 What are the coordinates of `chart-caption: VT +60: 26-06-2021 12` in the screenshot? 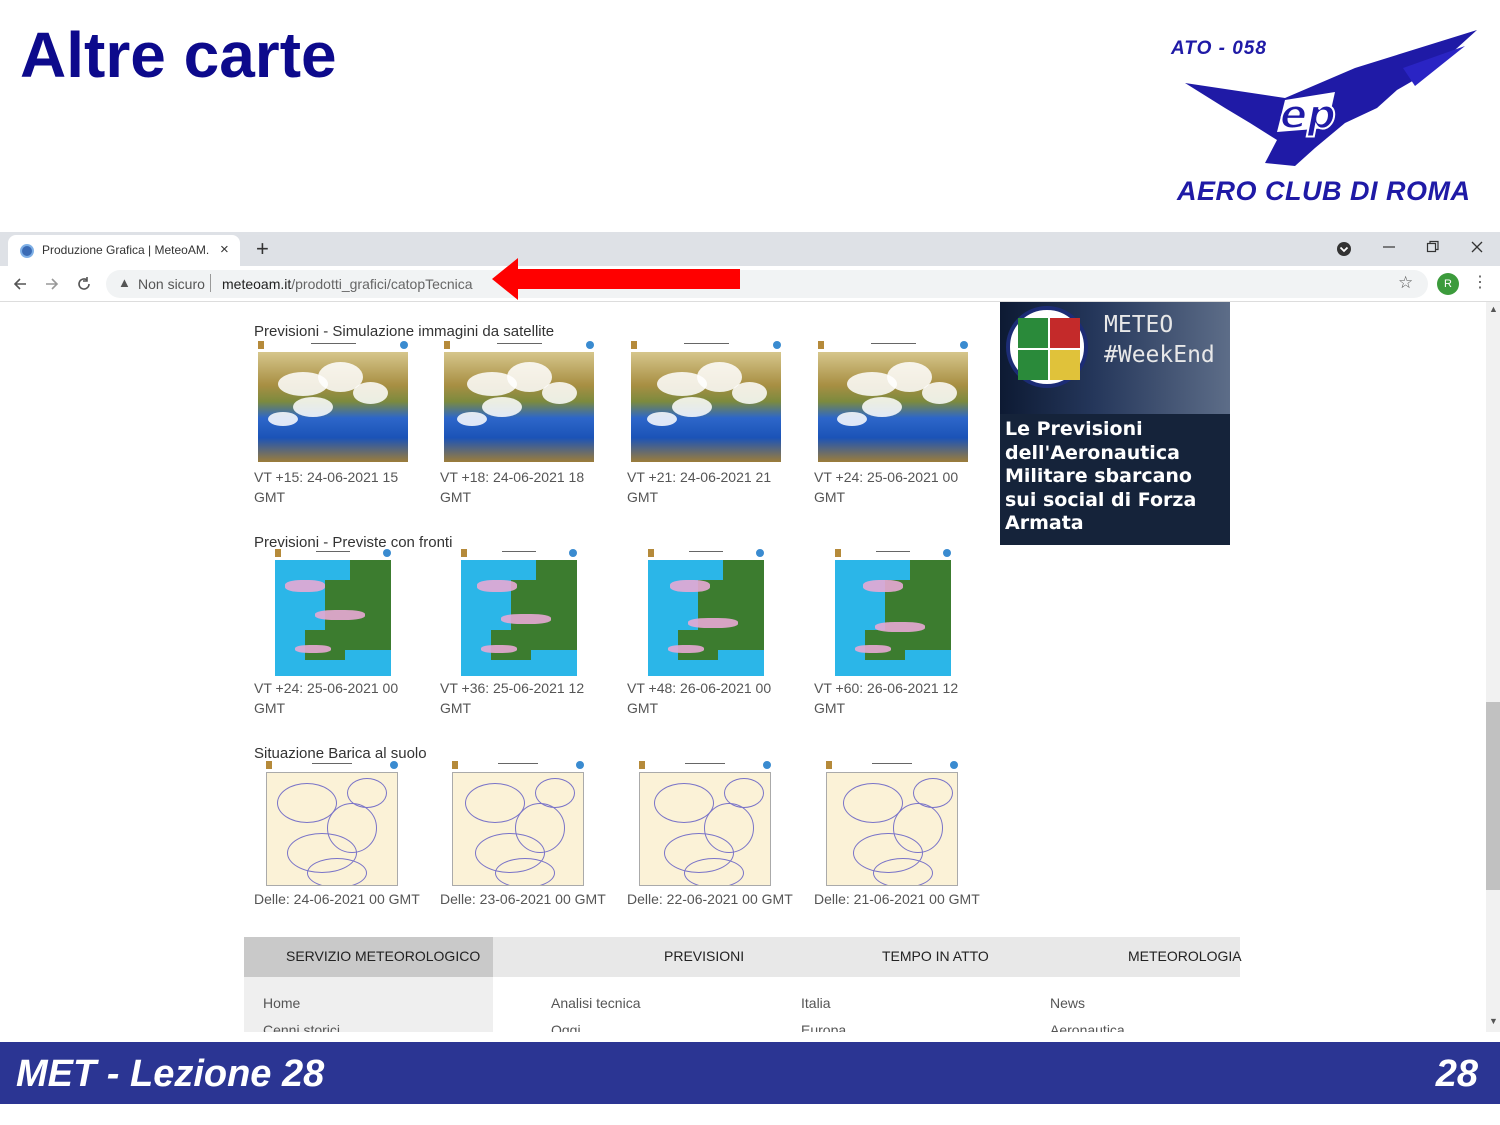 It's located at (886, 688).